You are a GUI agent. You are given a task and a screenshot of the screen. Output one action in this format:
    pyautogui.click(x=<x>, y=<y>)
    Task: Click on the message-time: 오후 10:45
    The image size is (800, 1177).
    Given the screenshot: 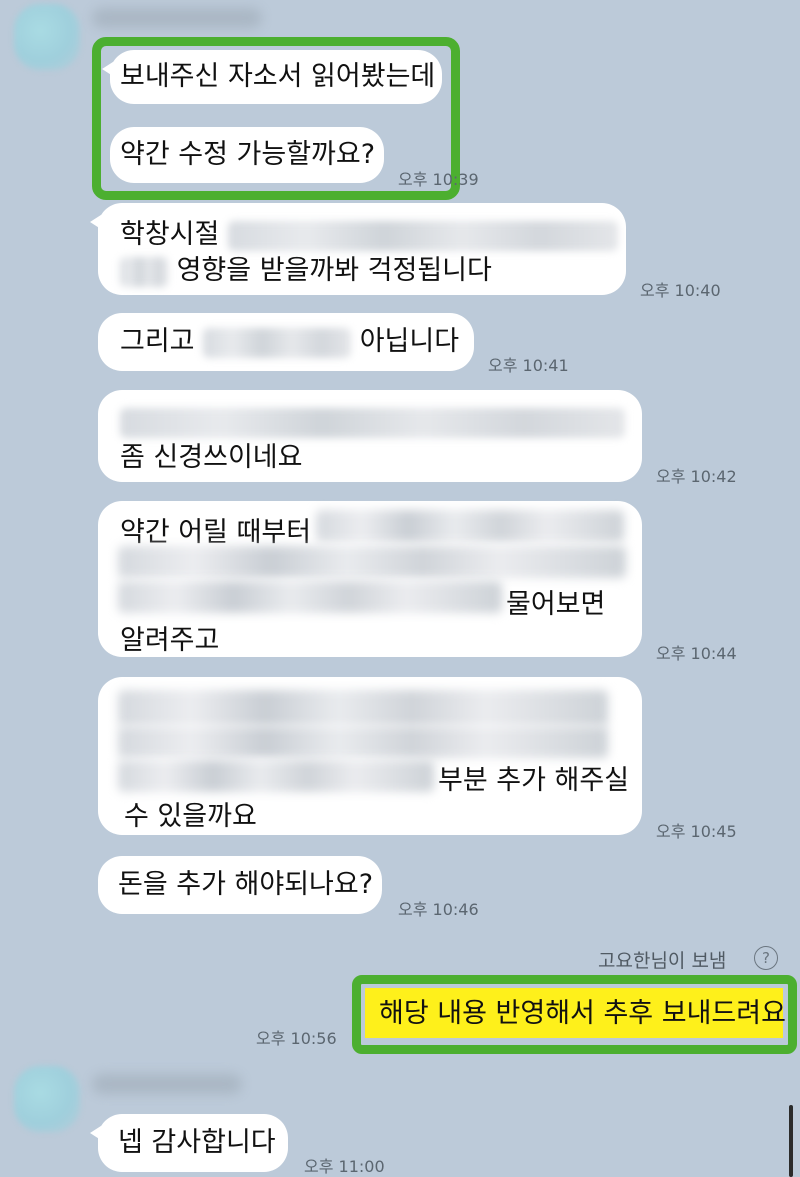 What is the action you would take?
    pyautogui.click(x=696, y=831)
    